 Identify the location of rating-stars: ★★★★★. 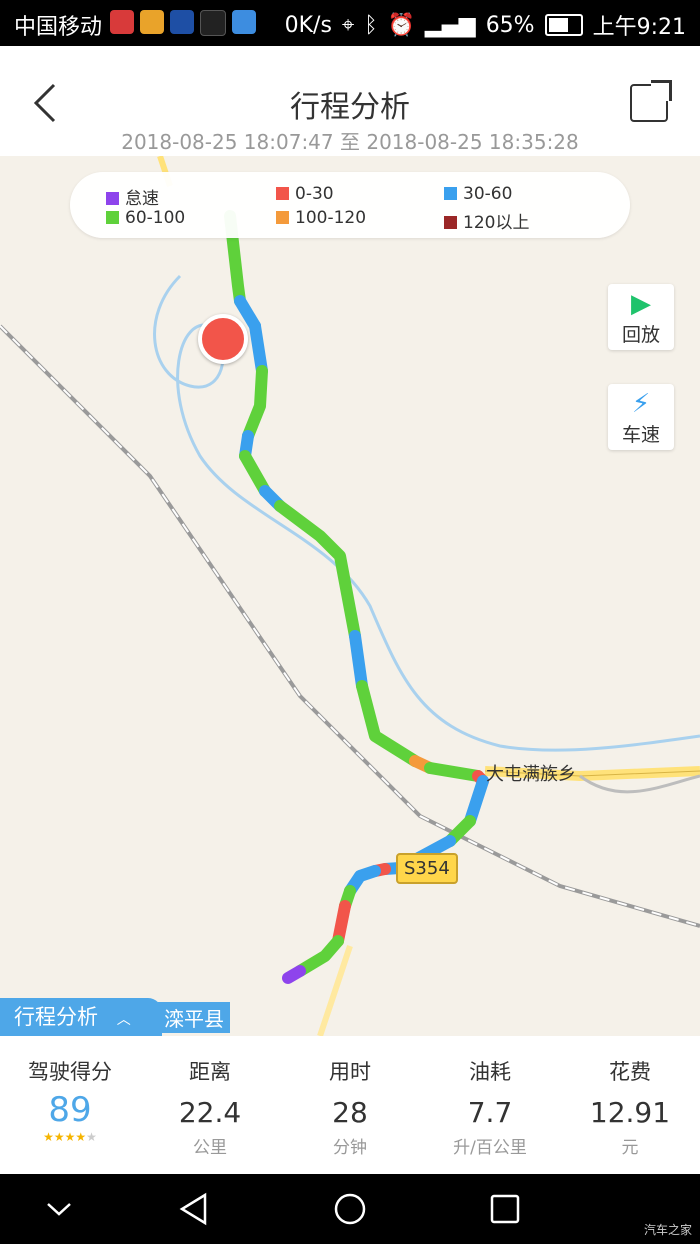
(70, 1137).